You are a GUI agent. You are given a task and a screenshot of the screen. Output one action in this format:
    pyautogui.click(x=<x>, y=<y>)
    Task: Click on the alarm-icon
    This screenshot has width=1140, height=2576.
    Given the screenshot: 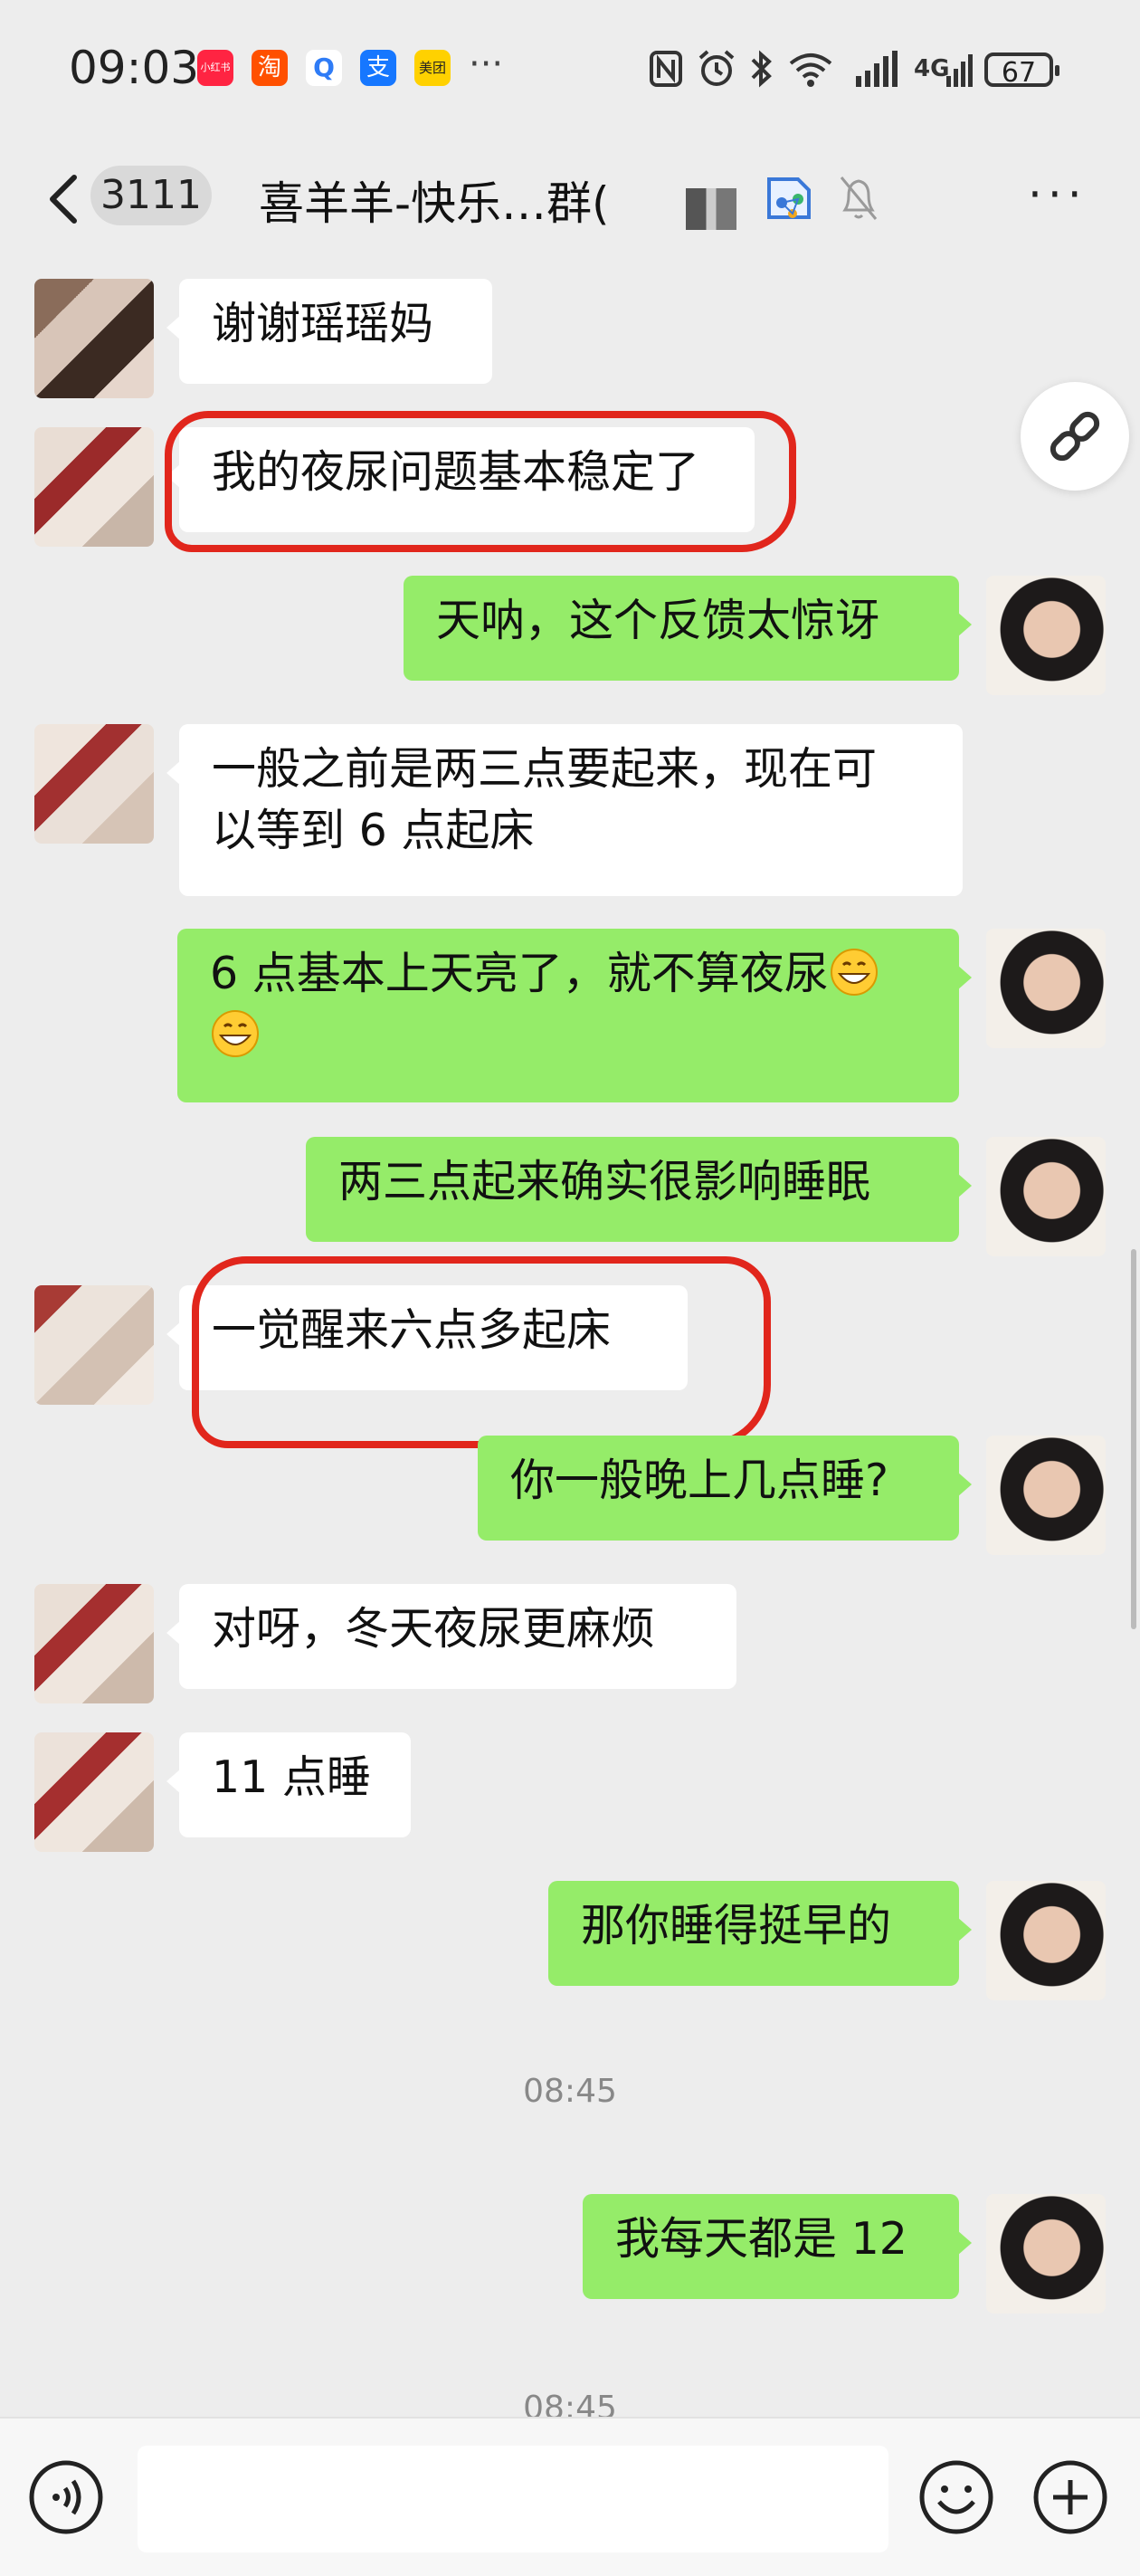 What is the action you would take?
    pyautogui.click(x=717, y=68)
    